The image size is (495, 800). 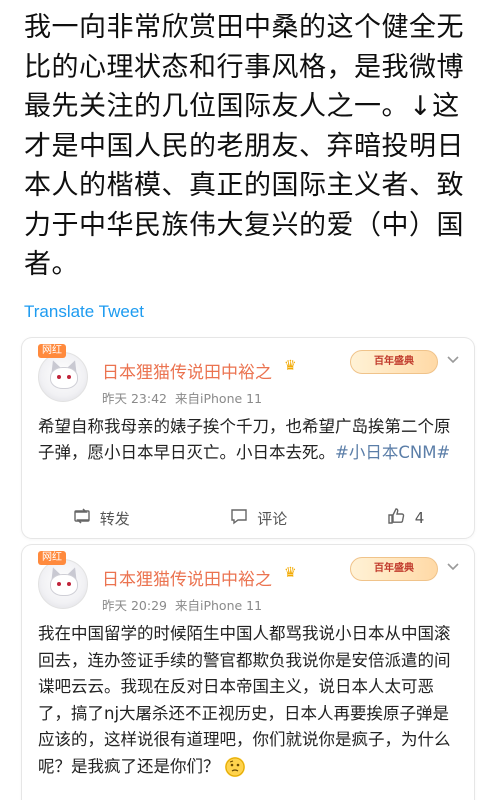 What do you see at coordinates (134, 605) in the screenshot?
I see `post-time: 昨天 20:29` at bounding box center [134, 605].